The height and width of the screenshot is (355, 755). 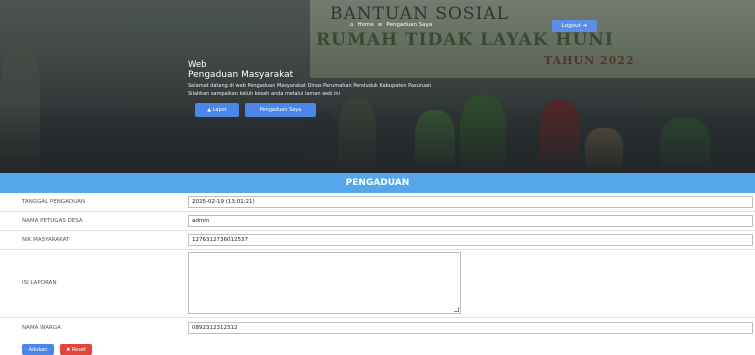 I want to click on form-row-officer: NAMA PETUGAS DESA admin, so click(x=377, y=221).